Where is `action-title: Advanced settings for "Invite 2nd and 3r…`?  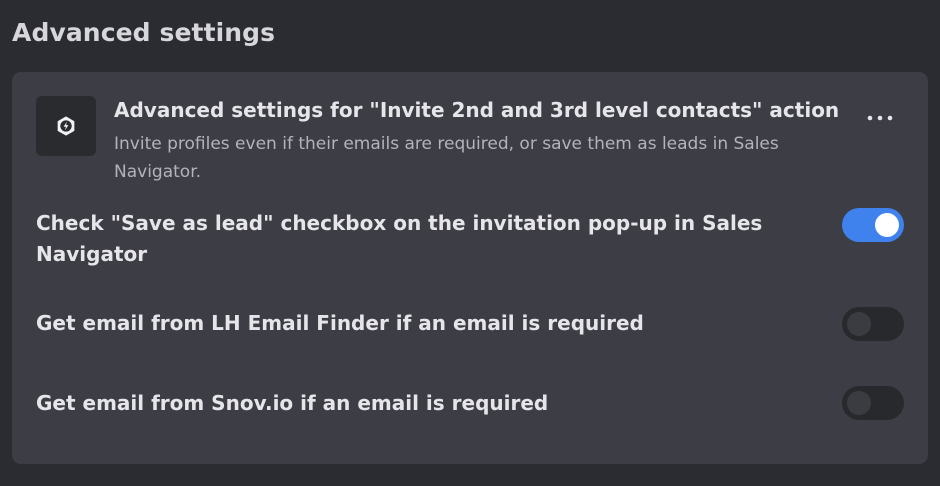
action-title: Advanced settings for "Invite 2nd and 3r… is located at coordinates (477, 110).